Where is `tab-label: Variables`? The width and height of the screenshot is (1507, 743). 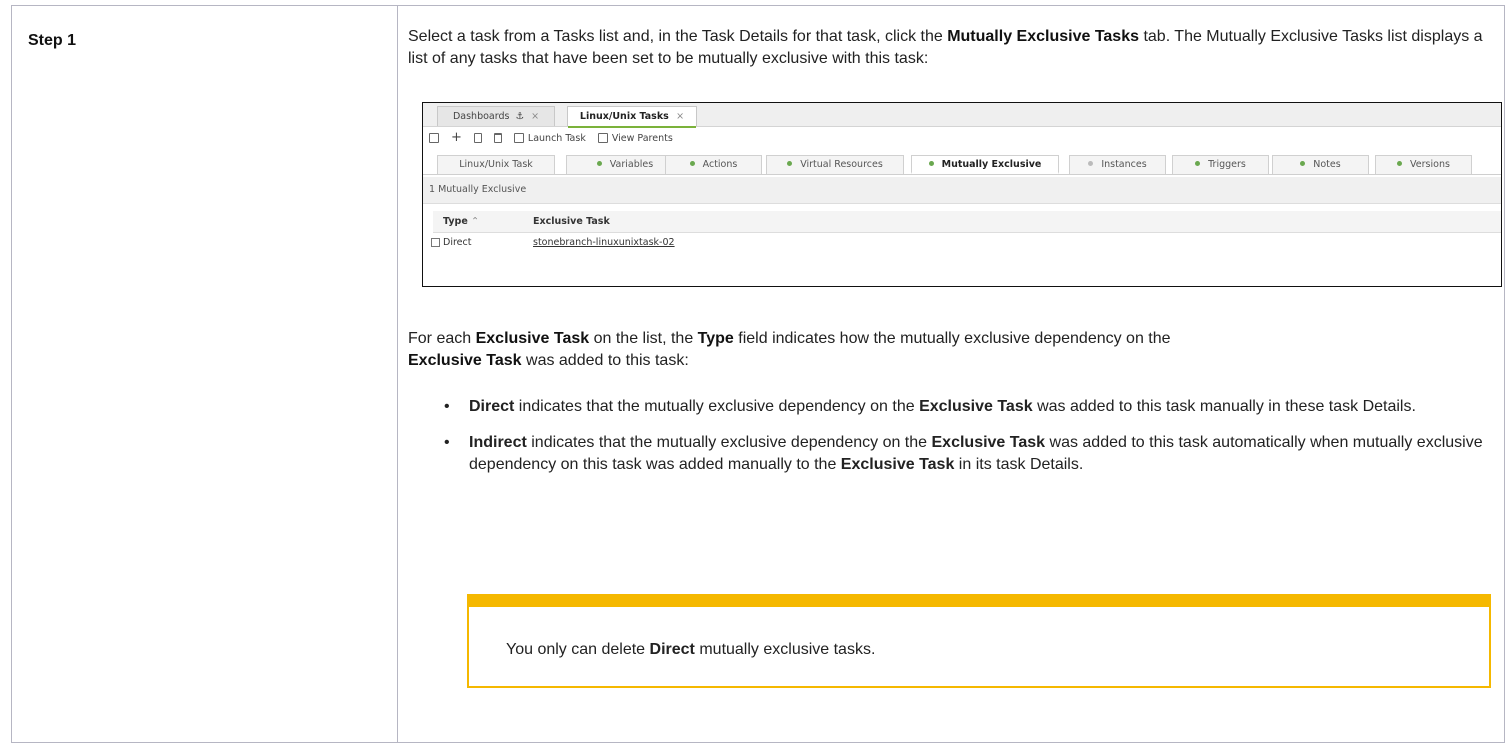
tab-label: Variables is located at coordinates (631, 164).